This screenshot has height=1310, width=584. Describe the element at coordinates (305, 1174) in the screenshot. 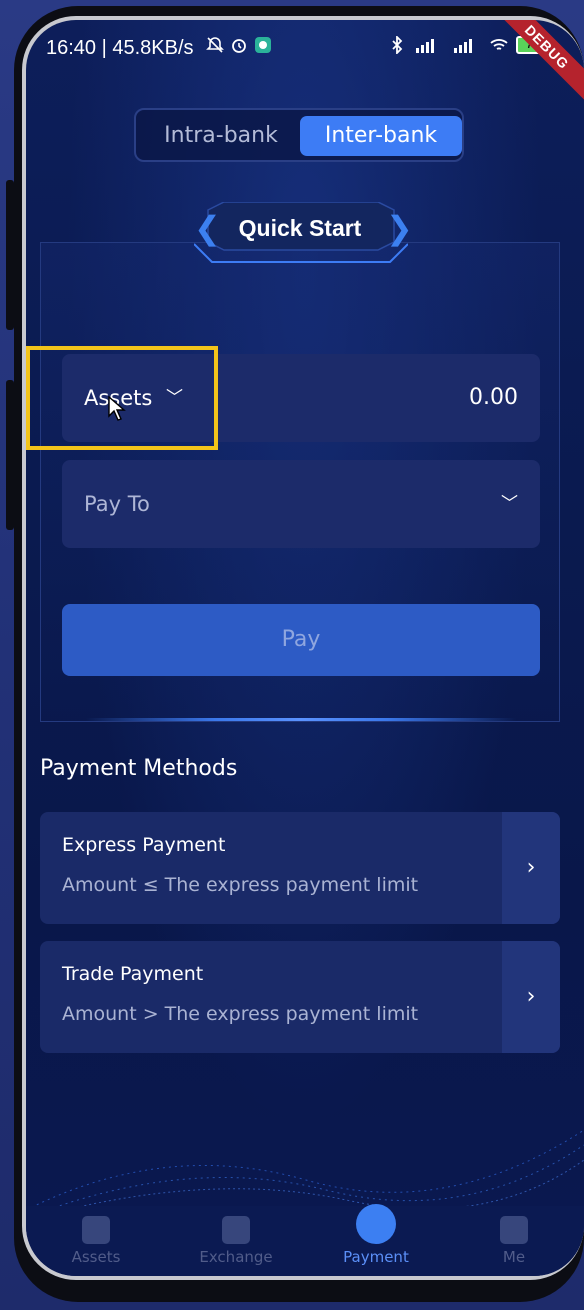

I see `decorative-wave` at that location.